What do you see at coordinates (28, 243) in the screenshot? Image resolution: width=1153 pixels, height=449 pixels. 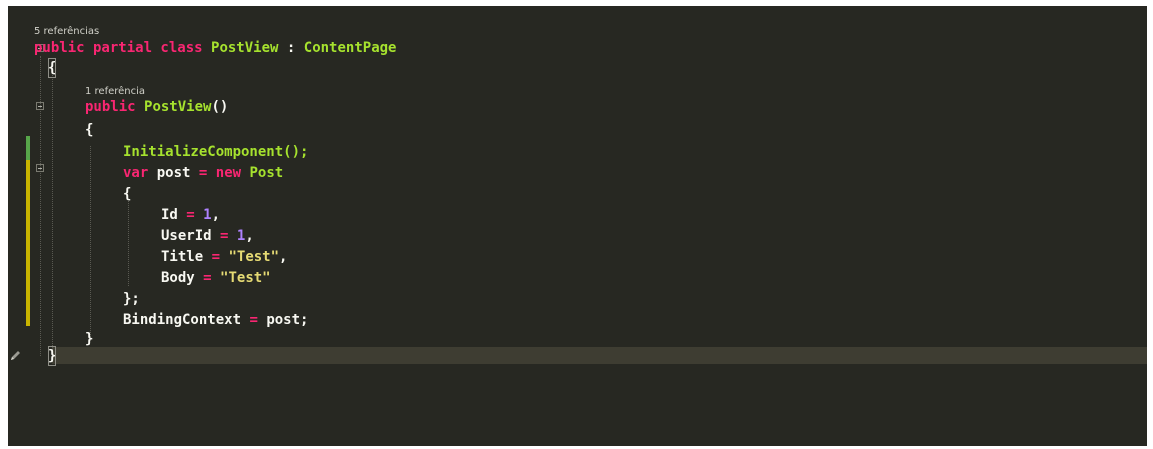 I see `unsaved-change-bar` at bounding box center [28, 243].